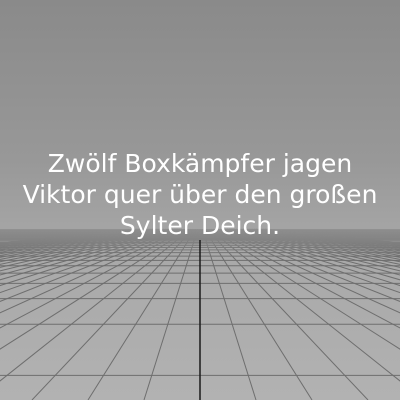  Describe the element at coordinates (200, 225) in the screenshot. I see `caption-line-3: Sylter Deich.` at that location.